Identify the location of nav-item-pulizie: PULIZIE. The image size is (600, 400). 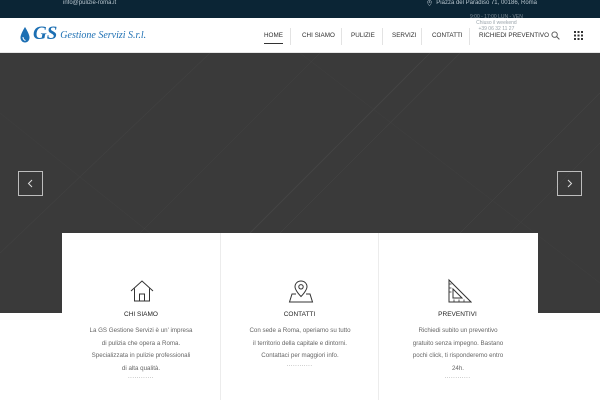
(363, 35).